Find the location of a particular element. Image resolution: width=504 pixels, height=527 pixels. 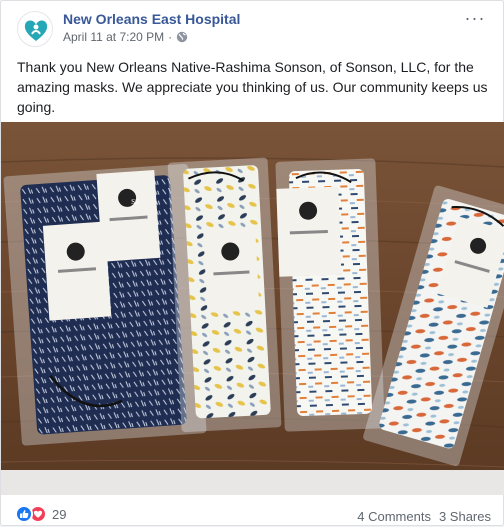

hospital-logo-icon is located at coordinates (36, 30).